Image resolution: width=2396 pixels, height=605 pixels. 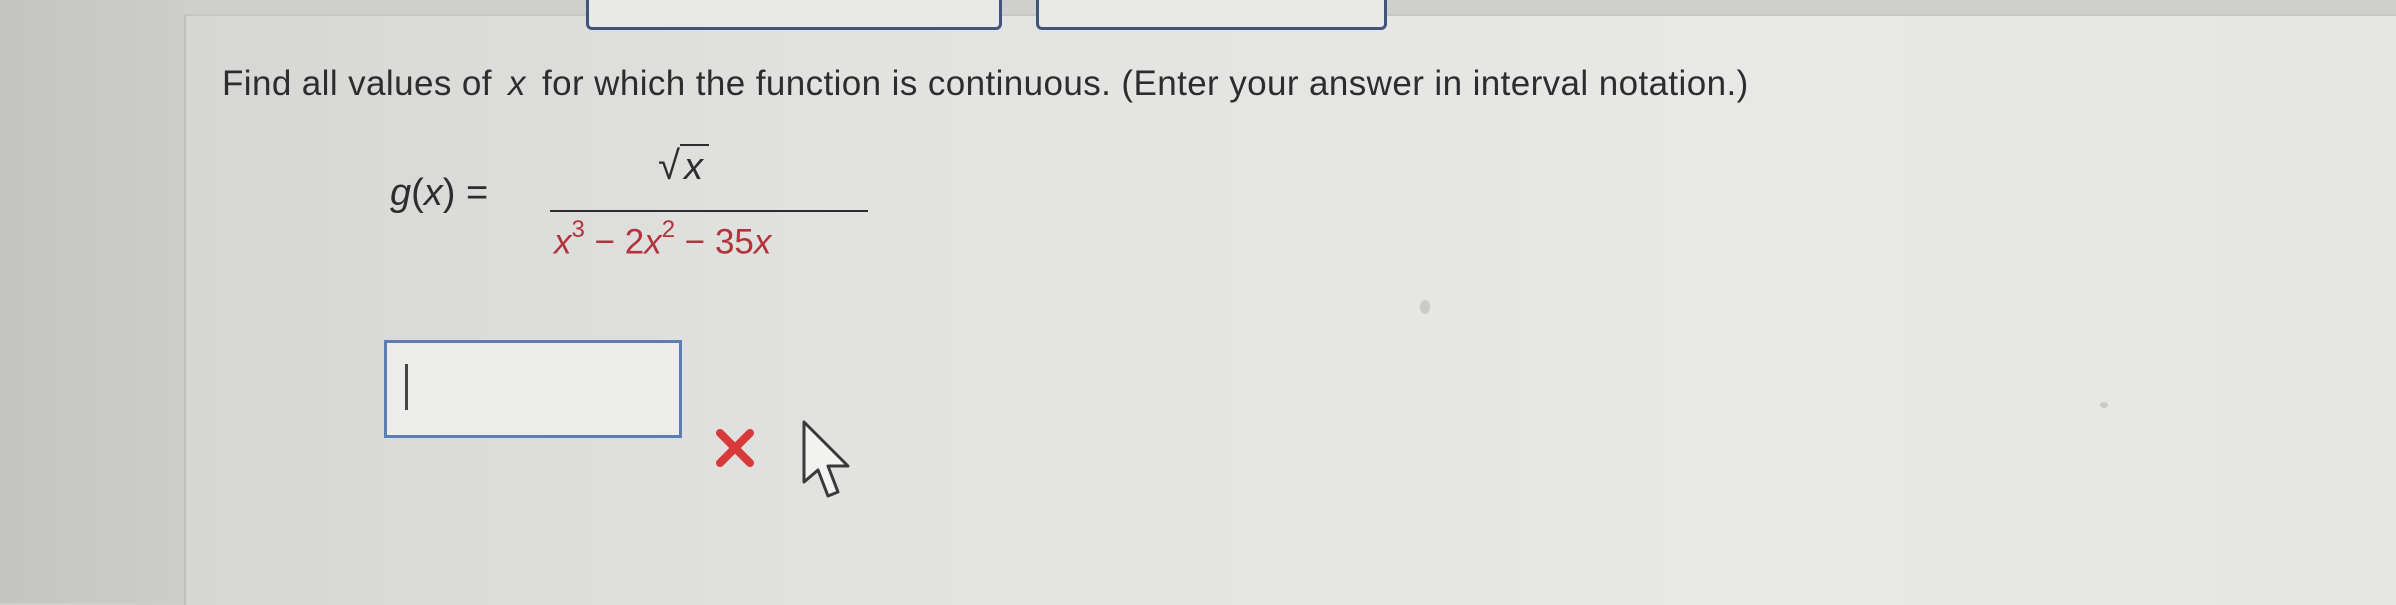 What do you see at coordinates (826, 459) in the screenshot?
I see `arrow-cursor-icon` at bounding box center [826, 459].